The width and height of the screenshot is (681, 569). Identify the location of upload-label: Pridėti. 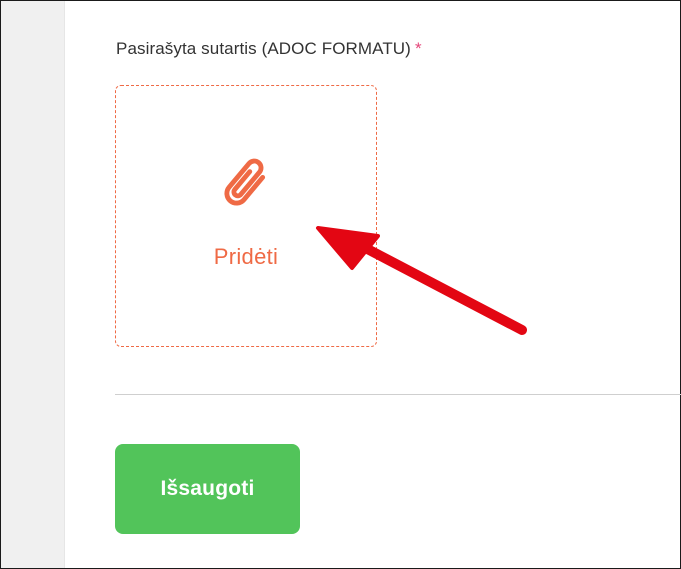
(246, 256).